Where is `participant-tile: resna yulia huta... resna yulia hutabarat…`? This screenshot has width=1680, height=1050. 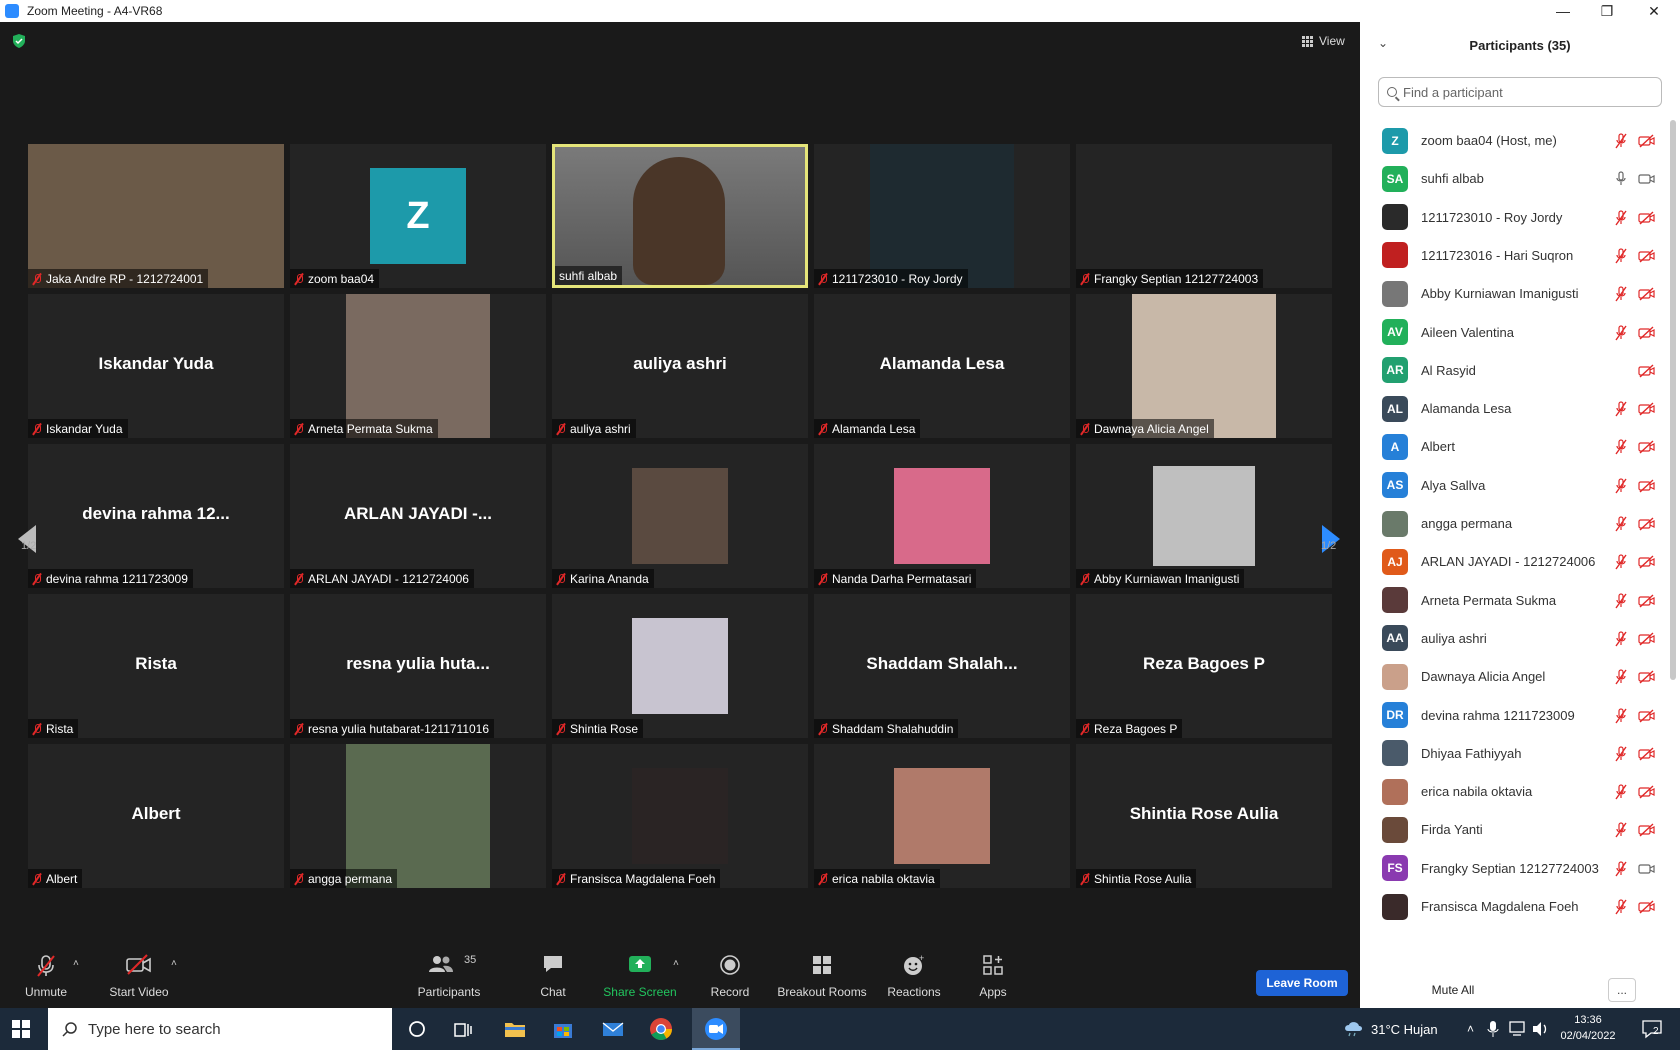
participant-tile: resna yulia huta... resna yulia hutabarat… is located at coordinates (418, 666).